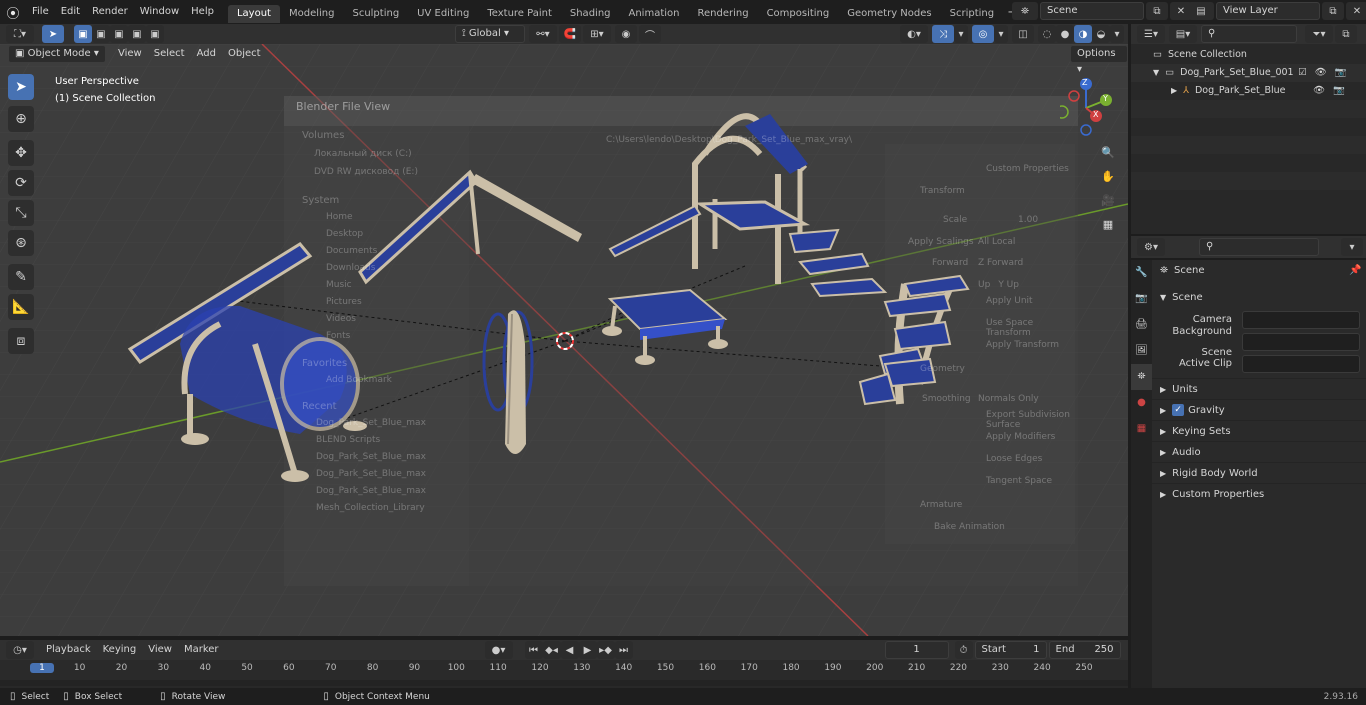 The image size is (1366, 705). I want to click on new-scene-icon: ⧉, so click(1157, 11).